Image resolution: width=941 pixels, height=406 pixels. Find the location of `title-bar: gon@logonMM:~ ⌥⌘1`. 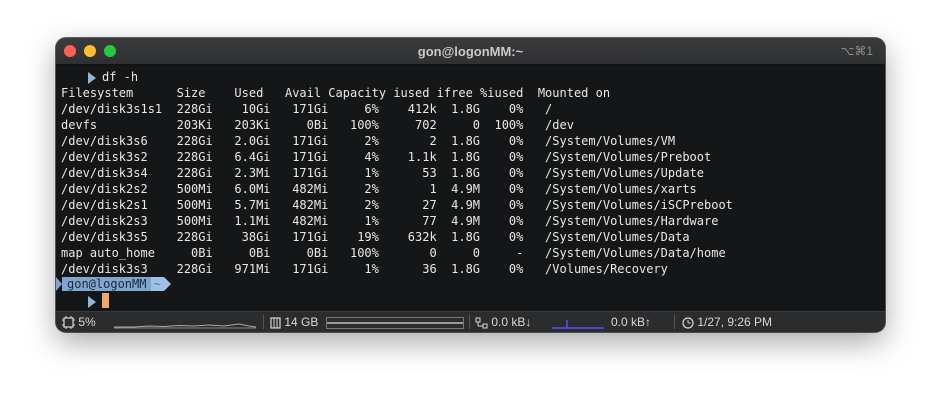

title-bar: gon@logonMM:~ ⌥⌘1 is located at coordinates (470, 51).